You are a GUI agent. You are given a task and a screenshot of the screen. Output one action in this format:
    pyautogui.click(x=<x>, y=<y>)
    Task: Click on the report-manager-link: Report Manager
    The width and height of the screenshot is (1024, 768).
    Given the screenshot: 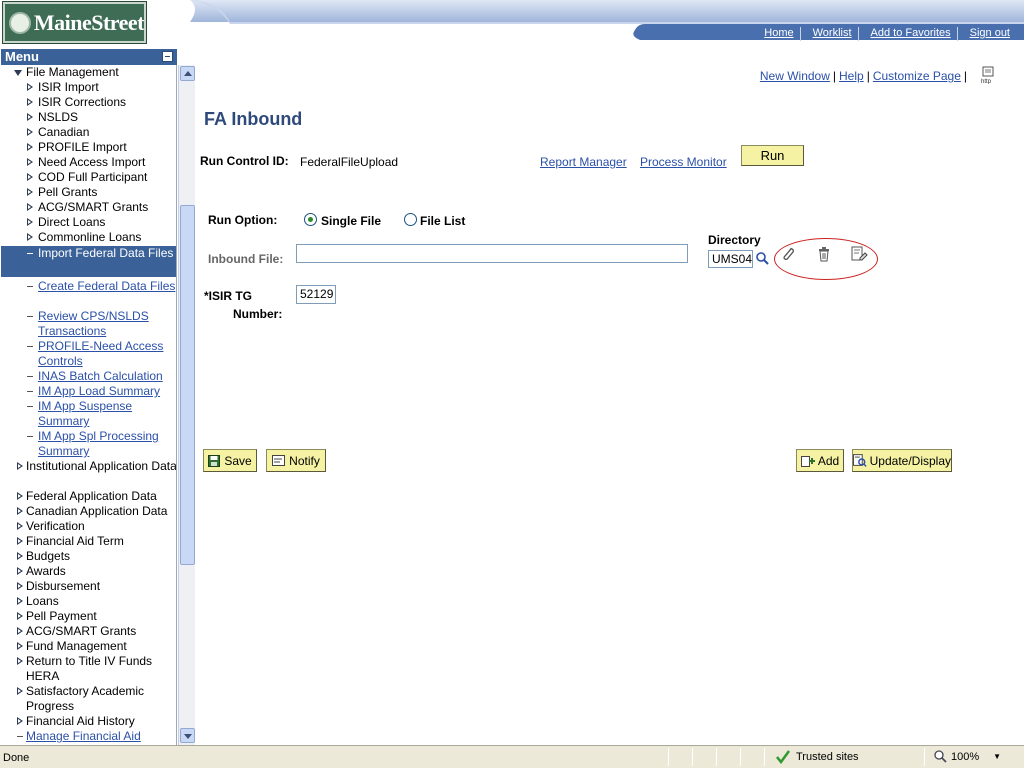 What is the action you would take?
    pyautogui.click(x=583, y=162)
    